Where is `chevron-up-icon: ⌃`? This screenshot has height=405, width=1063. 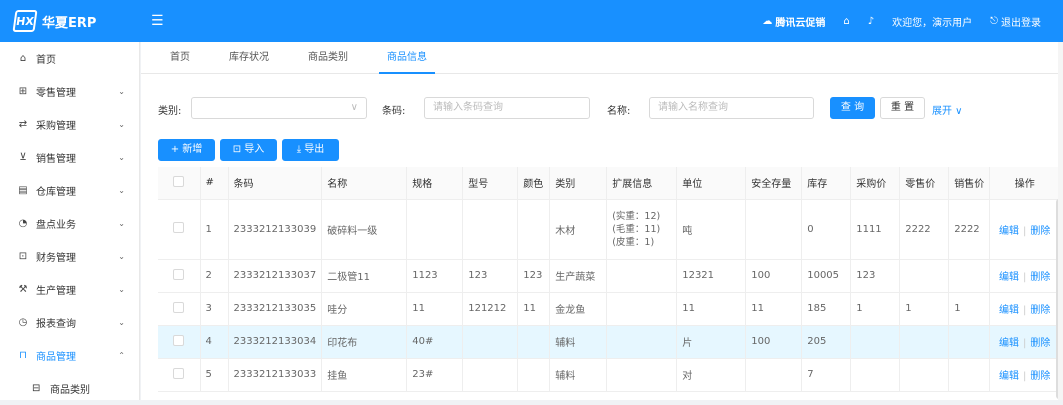 chevron-up-icon: ⌃ is located at coordinates (121, 355).